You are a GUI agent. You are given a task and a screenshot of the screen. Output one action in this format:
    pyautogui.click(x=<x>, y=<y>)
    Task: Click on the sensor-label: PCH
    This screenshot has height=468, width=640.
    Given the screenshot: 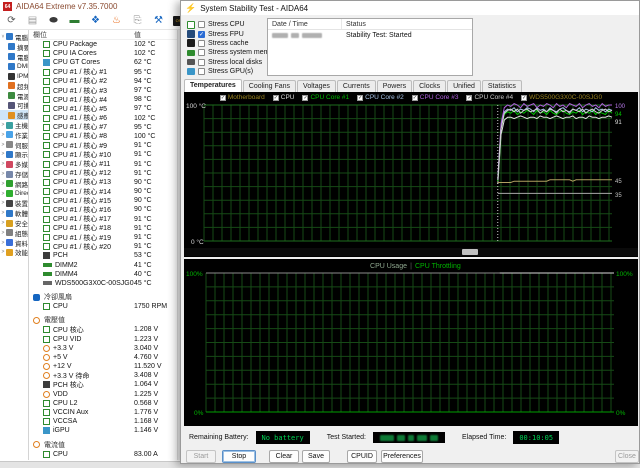 What is the action you would take?
    pyautogui.click(x=60, y=256)
    